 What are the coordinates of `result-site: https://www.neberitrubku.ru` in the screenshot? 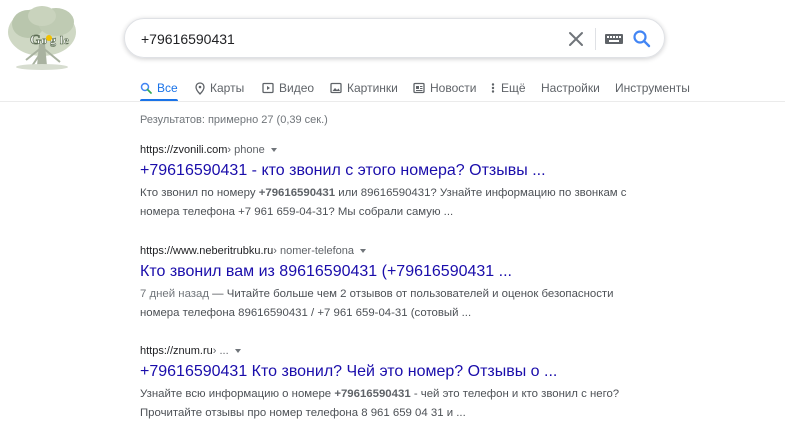 It's located at (207, 251).